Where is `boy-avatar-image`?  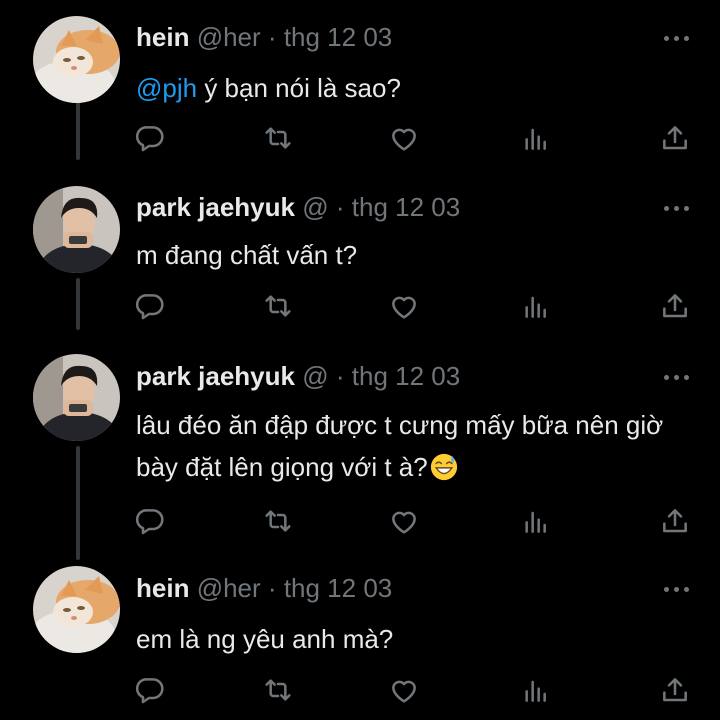
boy-avatar-image is located at coordinates (76, 229).